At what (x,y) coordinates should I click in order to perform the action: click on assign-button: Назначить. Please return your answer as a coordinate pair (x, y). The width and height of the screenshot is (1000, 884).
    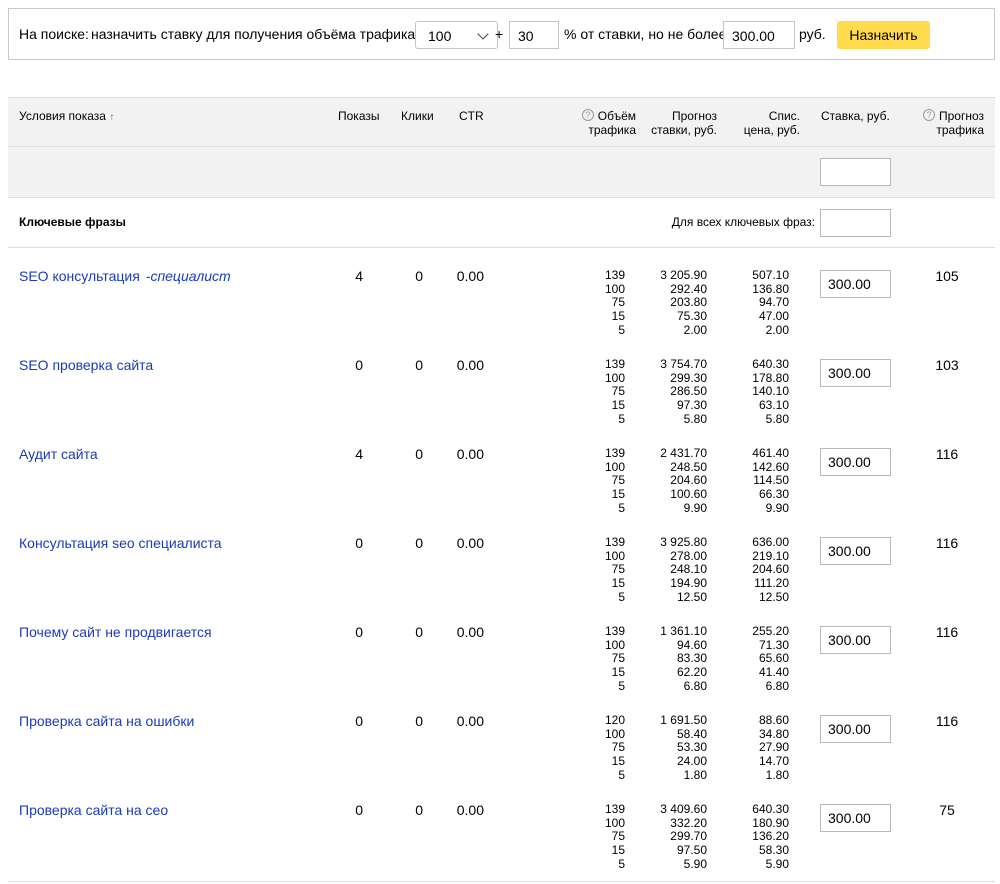
    Looking at the image, I should click on (883, 35).